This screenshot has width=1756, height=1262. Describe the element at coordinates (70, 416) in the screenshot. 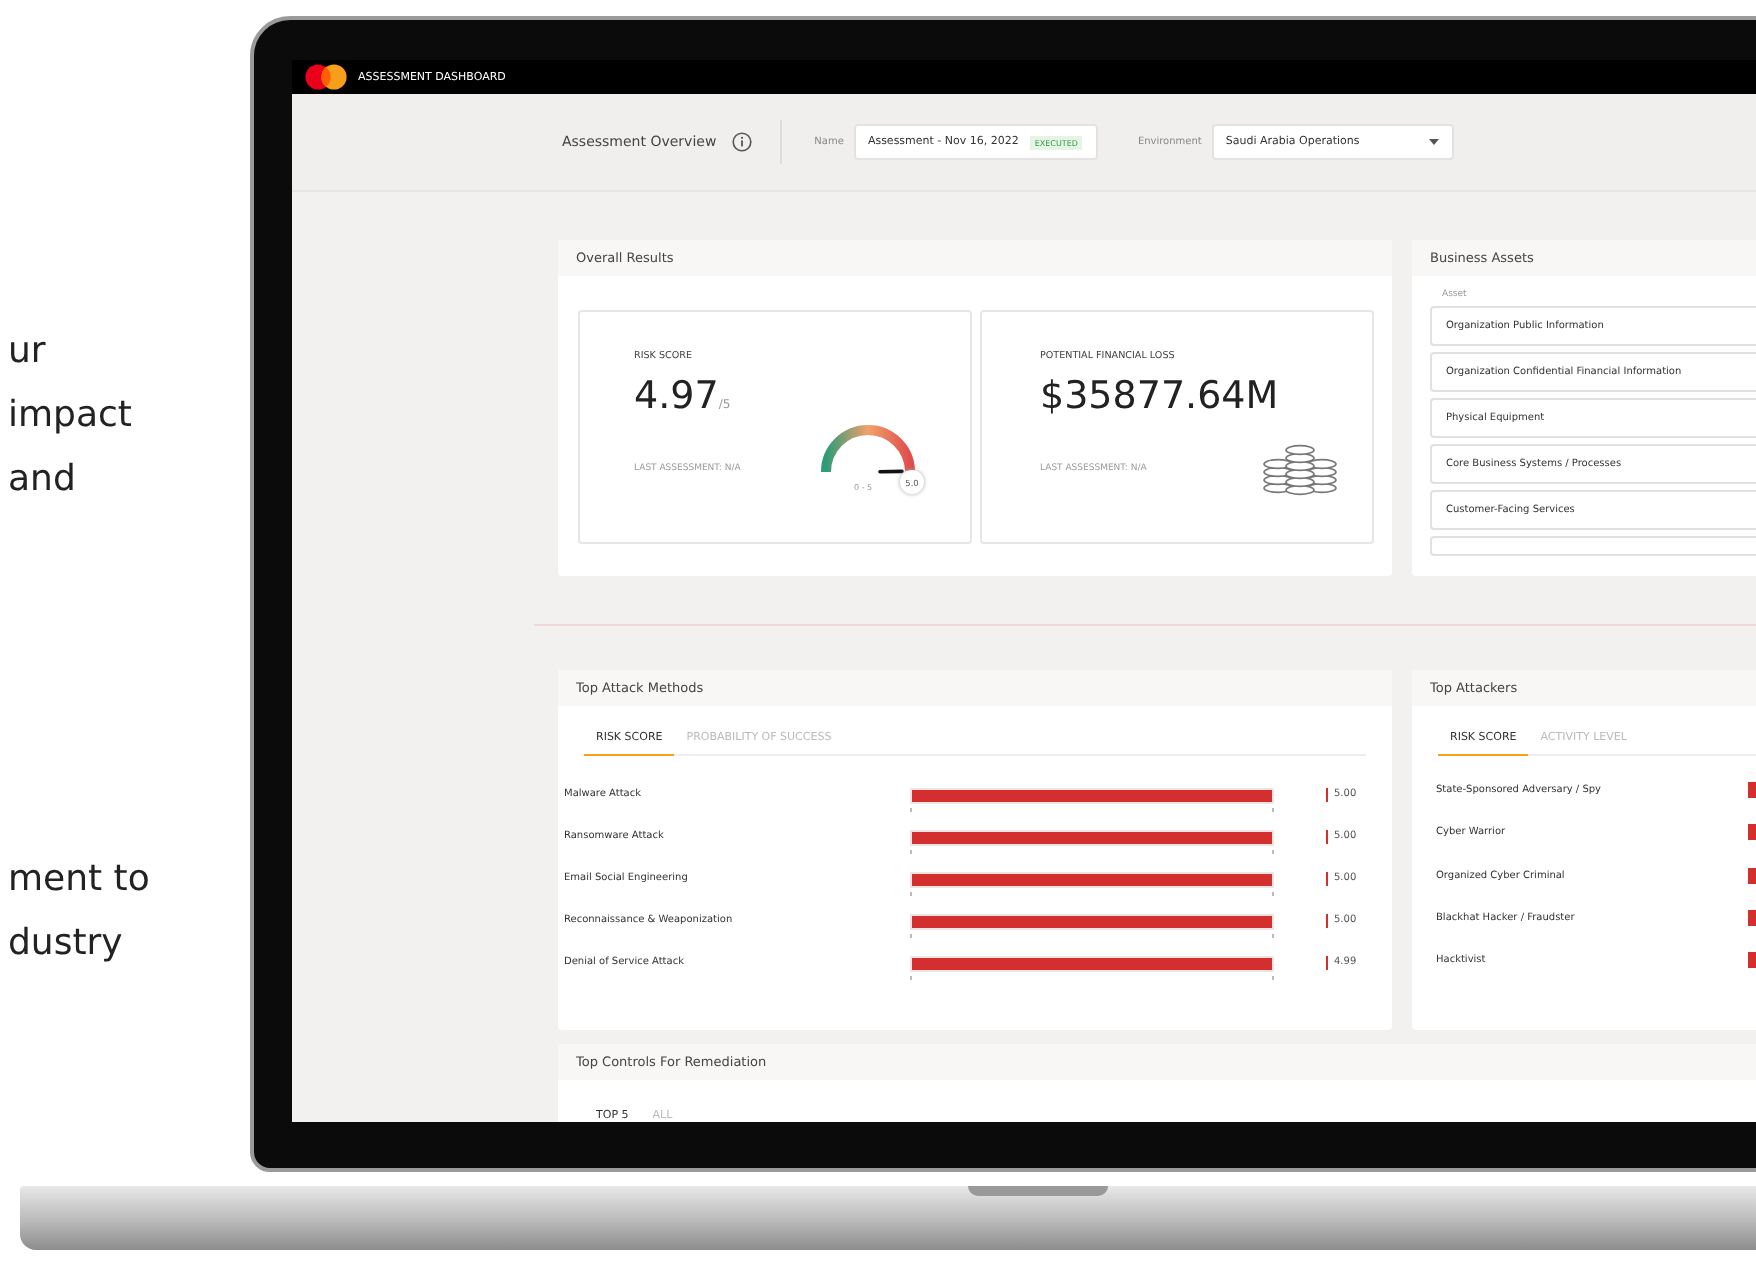

I see `marketing-paragraph: ur impact and` at that location.